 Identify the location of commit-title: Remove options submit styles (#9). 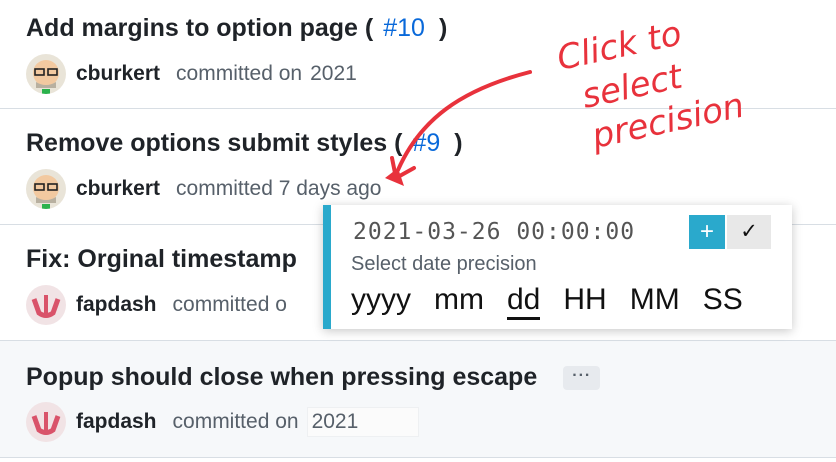
(244, 143).